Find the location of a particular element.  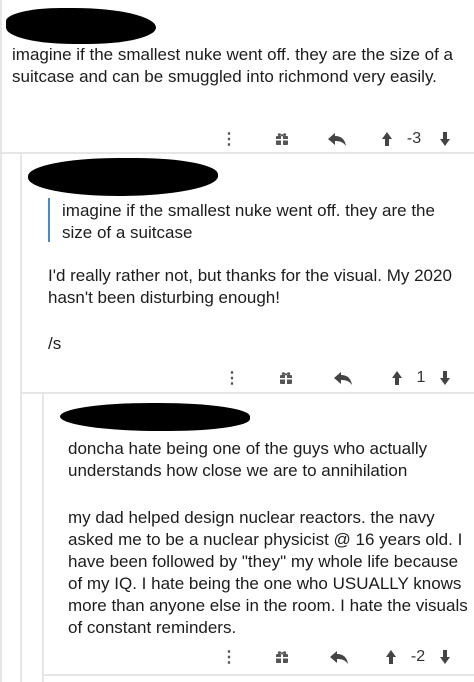

vote-score: 1 is located at coordinates (421, 377).